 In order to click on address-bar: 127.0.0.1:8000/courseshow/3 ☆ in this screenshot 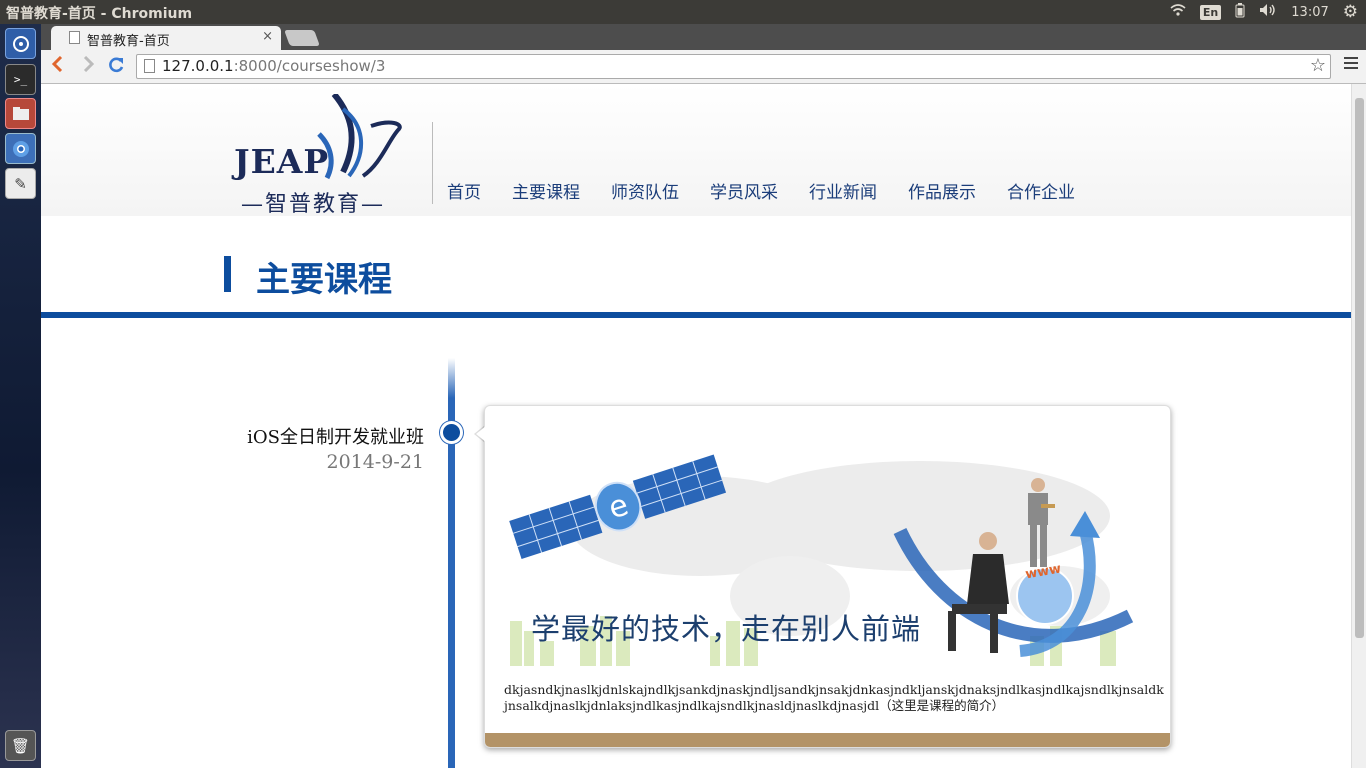, I will do `click(733, 66)`.